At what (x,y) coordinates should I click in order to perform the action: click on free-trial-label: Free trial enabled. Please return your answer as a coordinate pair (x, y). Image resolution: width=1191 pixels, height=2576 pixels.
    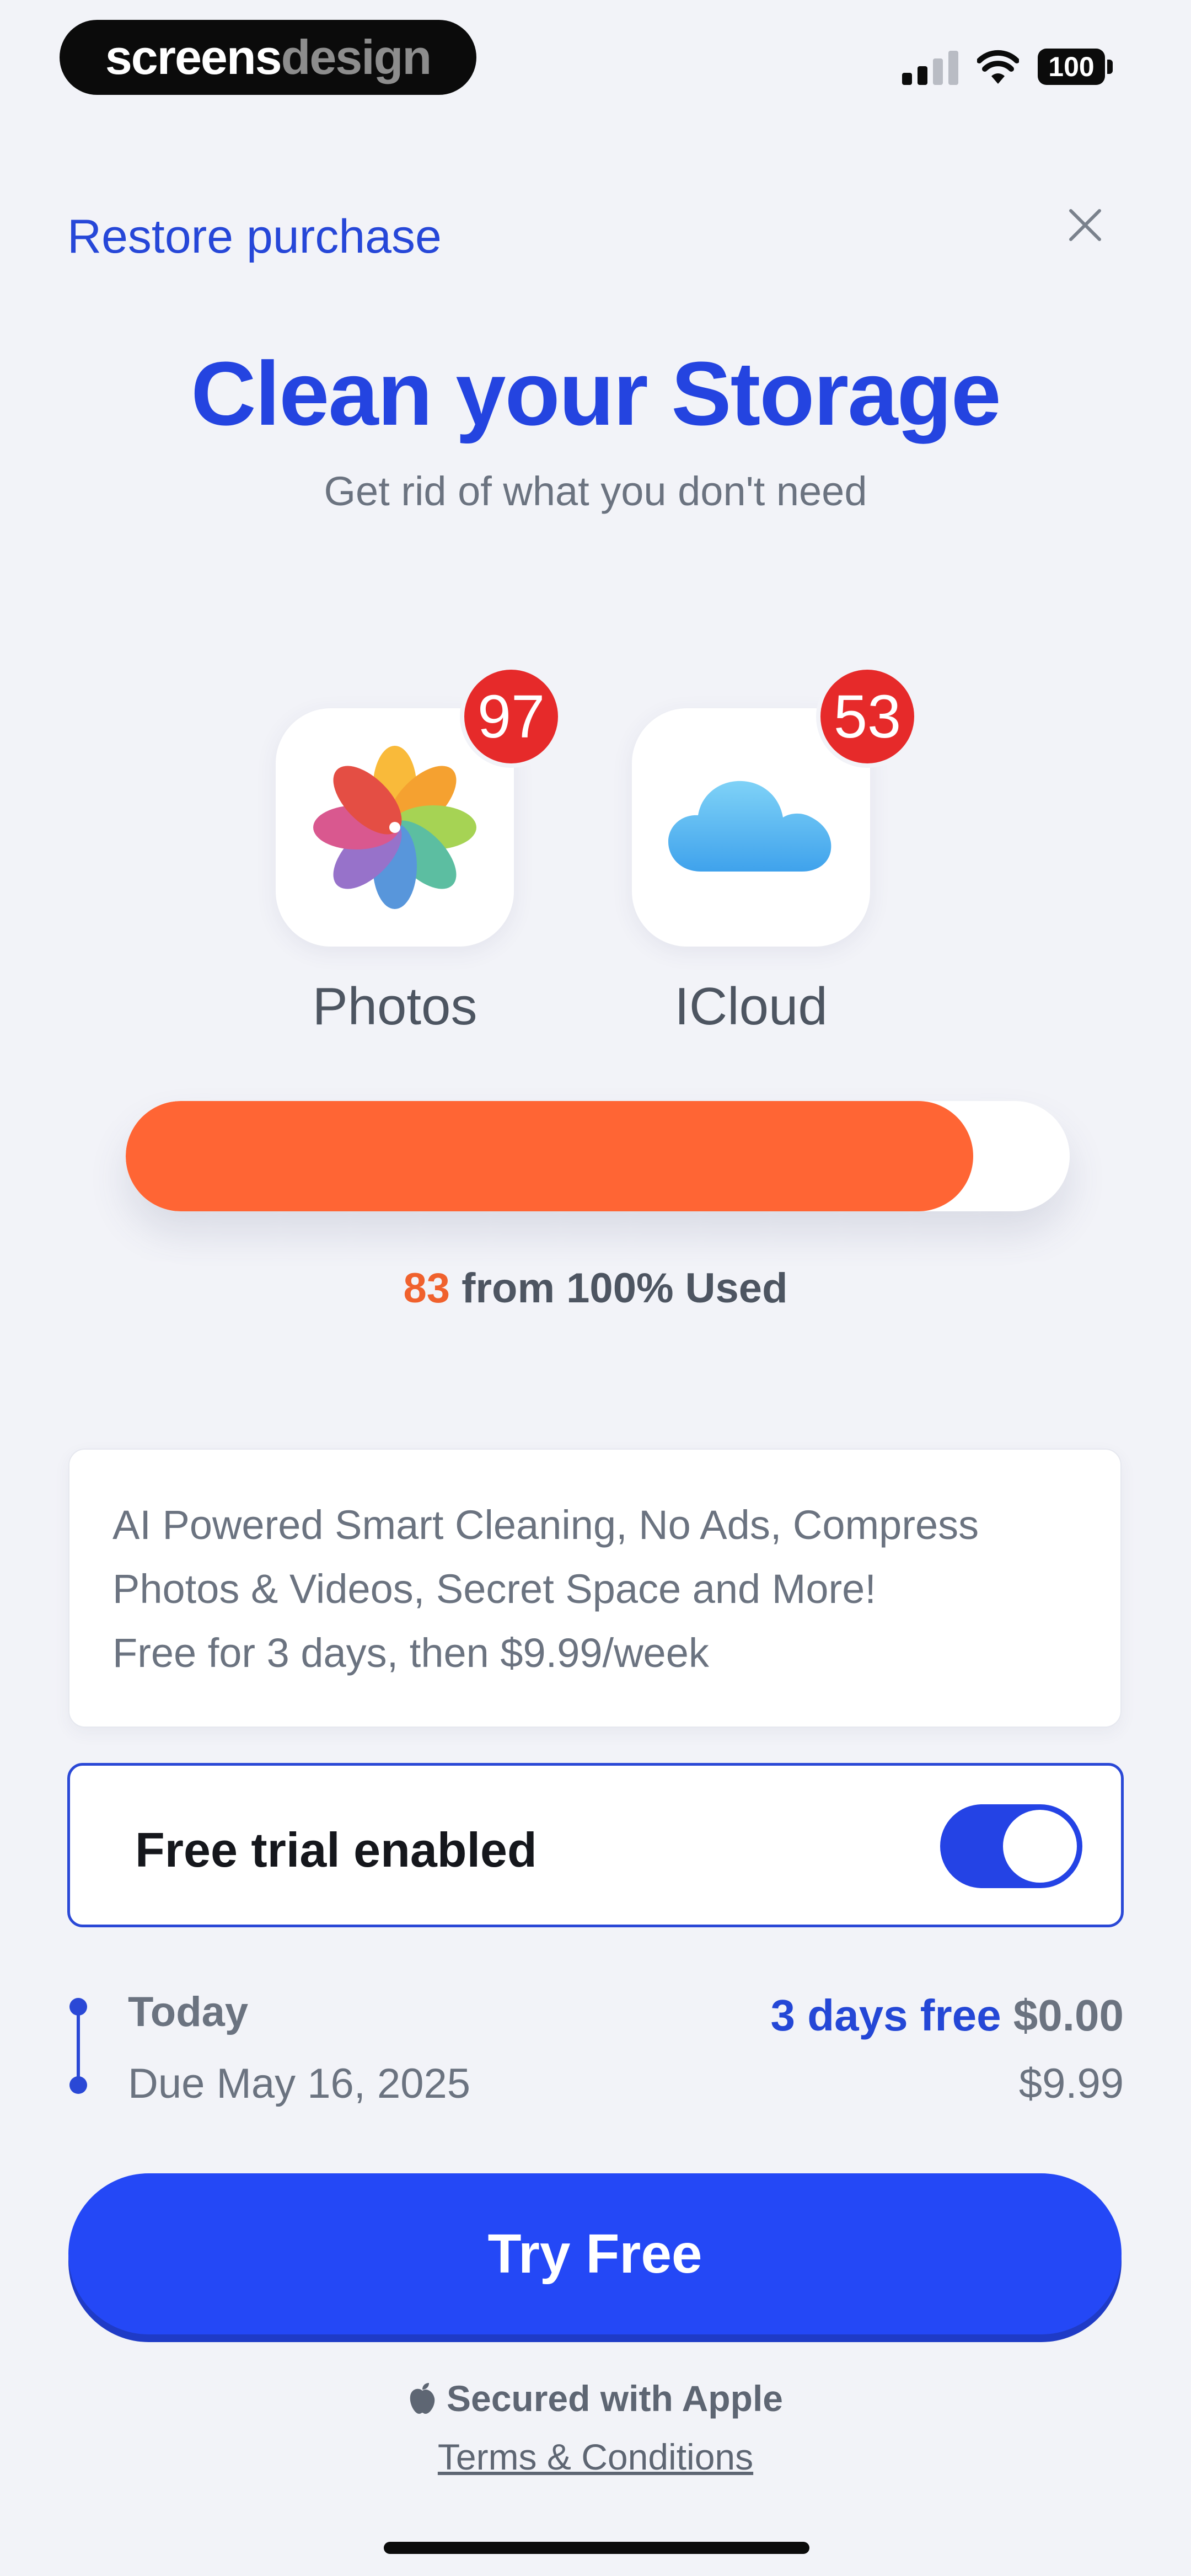
    Looking at the image, I should click on (336, 1850).